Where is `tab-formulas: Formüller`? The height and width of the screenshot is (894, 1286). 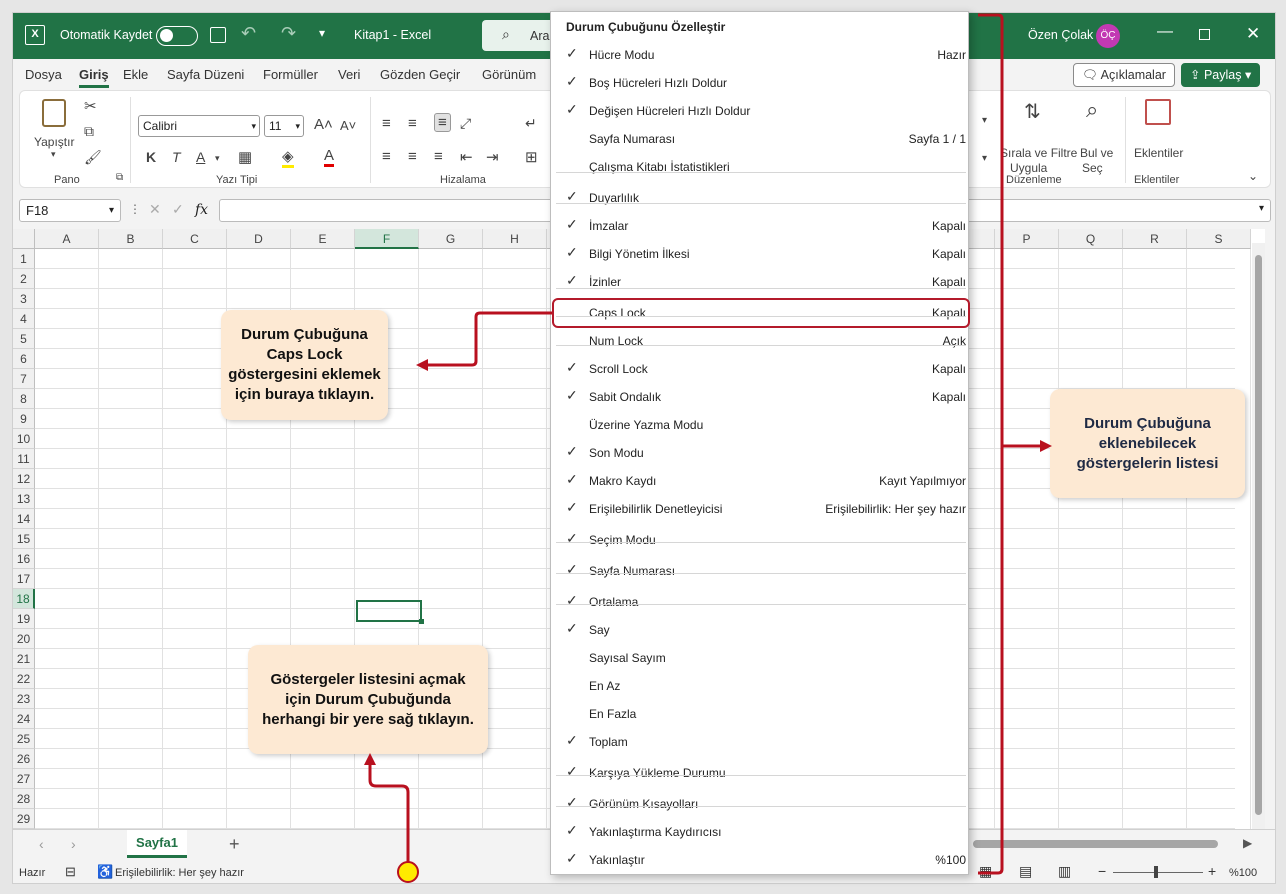 tab-formulas: Formüller is located at coordinates (290, 74).